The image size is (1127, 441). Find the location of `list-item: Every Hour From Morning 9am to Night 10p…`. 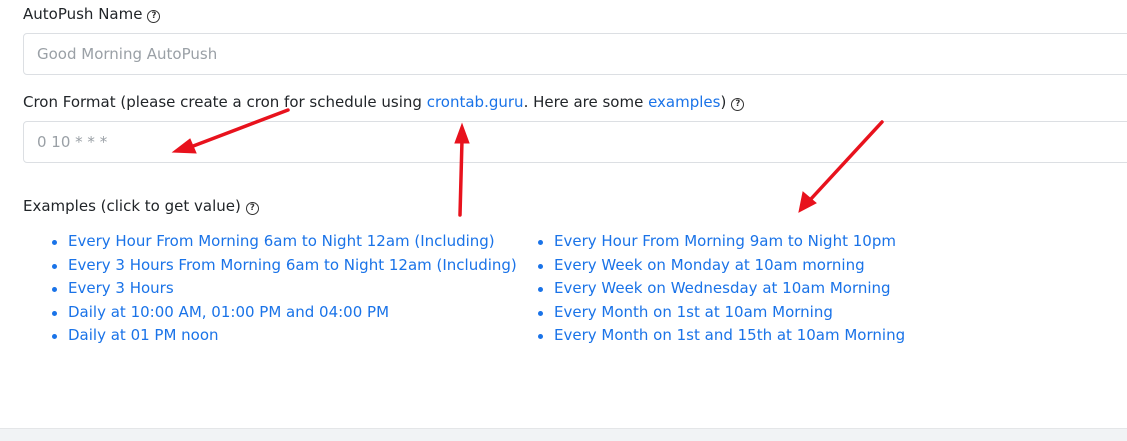

list-item: Every Hour From Morning 9am to Night 10p… is located at coordinates (718, 242).